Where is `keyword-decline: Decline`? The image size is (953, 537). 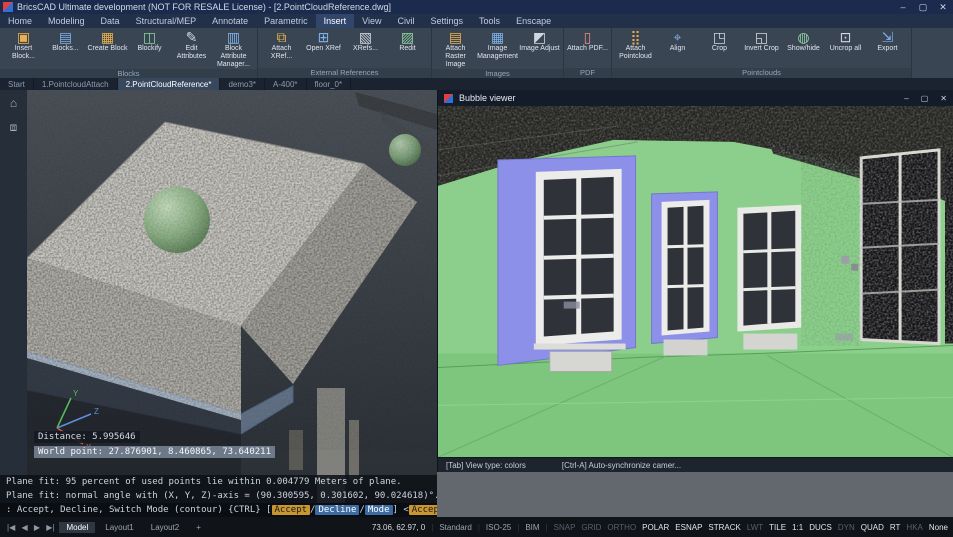
keyword-decline: Decline is located at coordinates (337, 510).